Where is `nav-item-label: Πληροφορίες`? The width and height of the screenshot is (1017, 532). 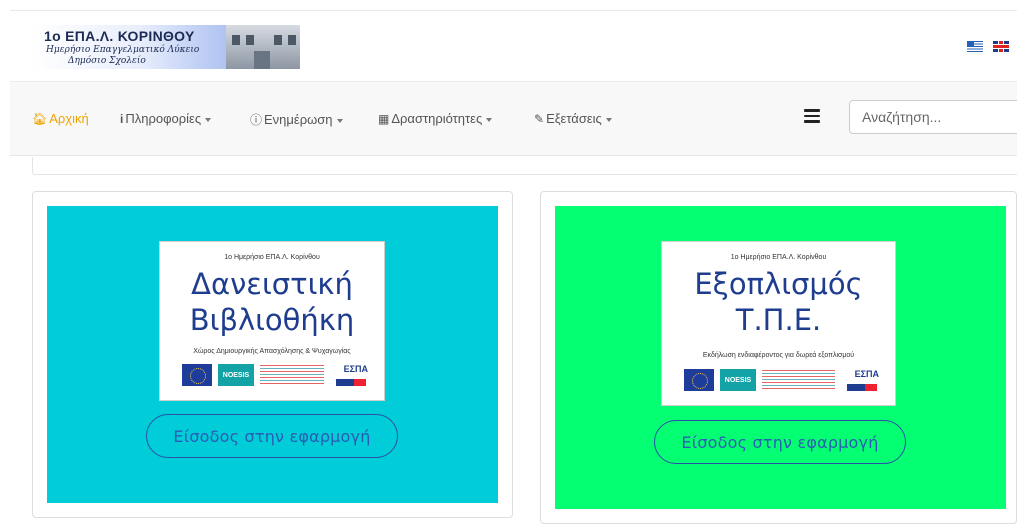 nav-item-label: Πληροφορίες is located at coordinates (163, 118).